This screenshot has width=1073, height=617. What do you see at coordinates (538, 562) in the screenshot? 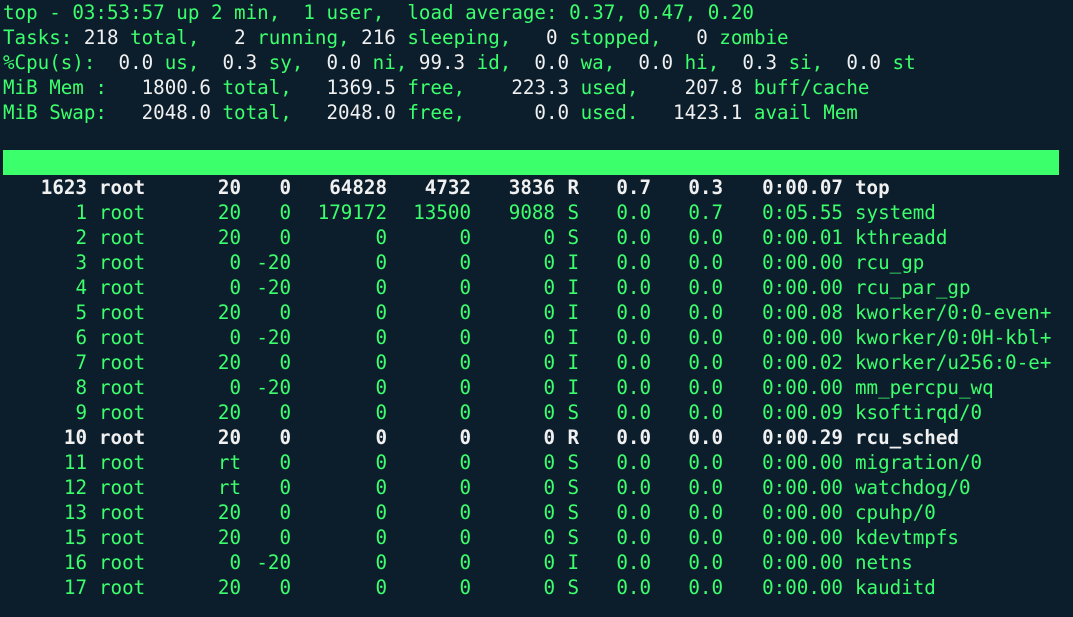
I see `process-row: 16 root 0 -20 0 0 0 I 0.0 0.0 0:00.00 netns` at bounding box center [538, 562].